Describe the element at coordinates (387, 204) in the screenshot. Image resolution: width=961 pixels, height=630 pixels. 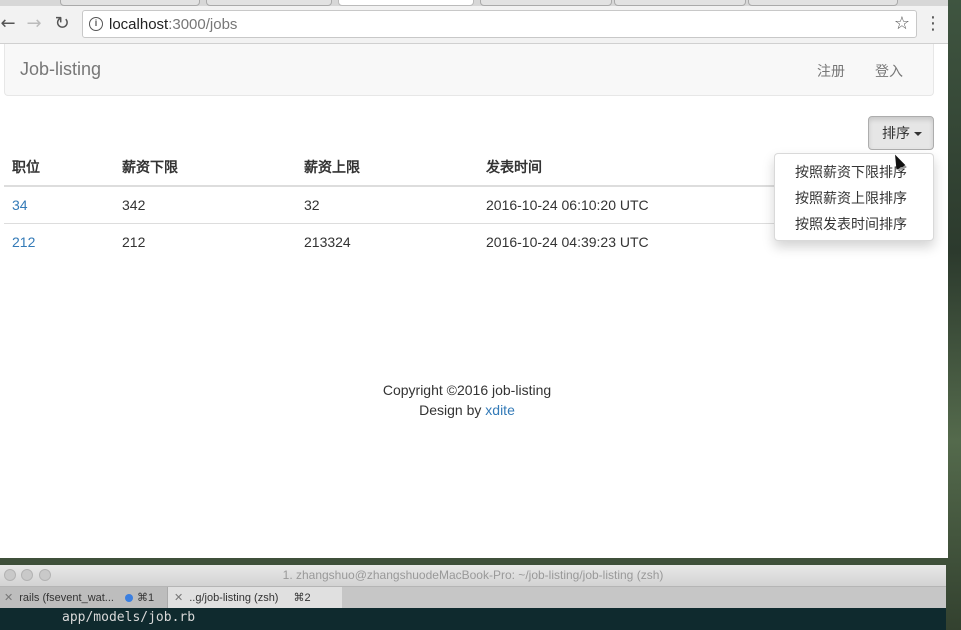
I see `wage-upper-cell: 32` at that location.